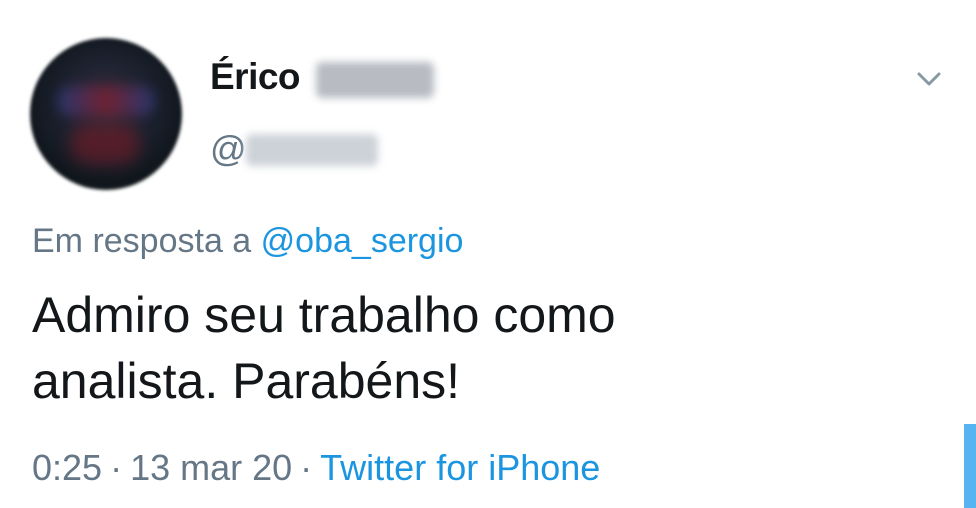  I want to click on reply-context: Em resposta a @oba_sergio, so click(247, 241).